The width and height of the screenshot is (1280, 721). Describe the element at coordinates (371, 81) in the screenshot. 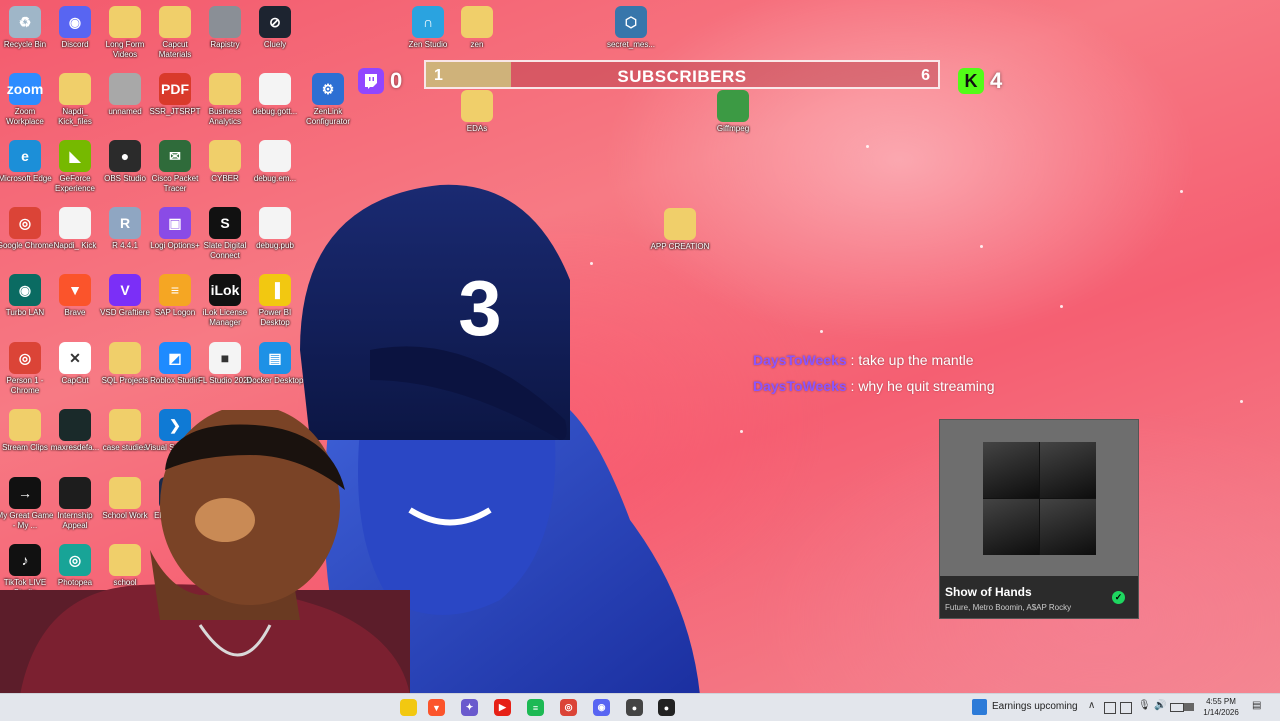

I see `twitch-icon` at that location.